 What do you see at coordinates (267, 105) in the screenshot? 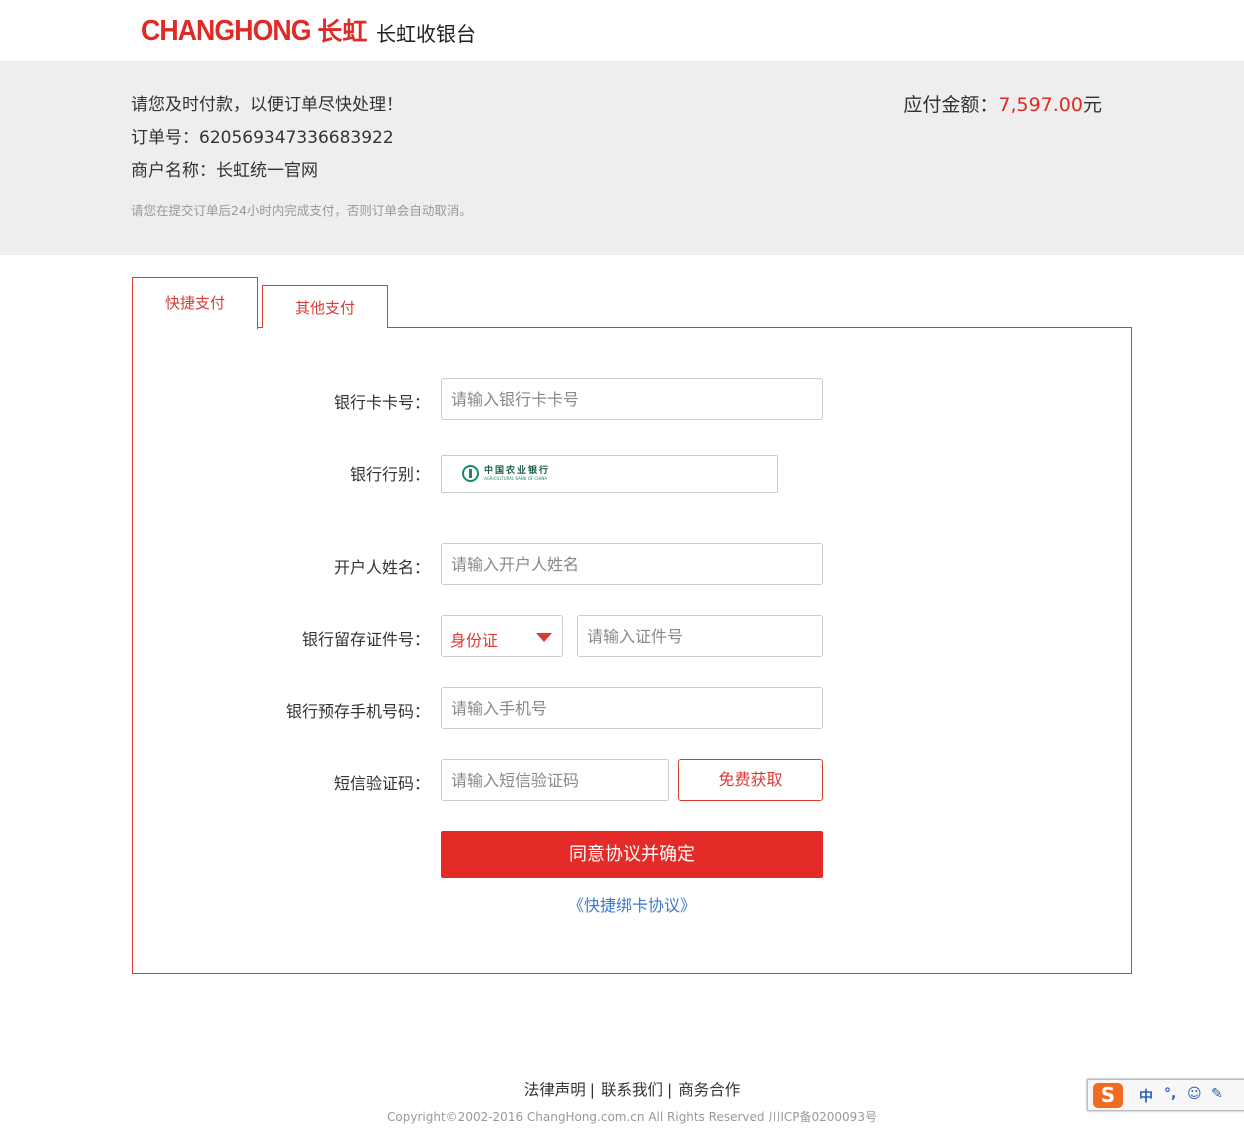
I see `payment-prompt: 请您及时付款，以便订单尽快处理！` at bounding box center [267, 105].